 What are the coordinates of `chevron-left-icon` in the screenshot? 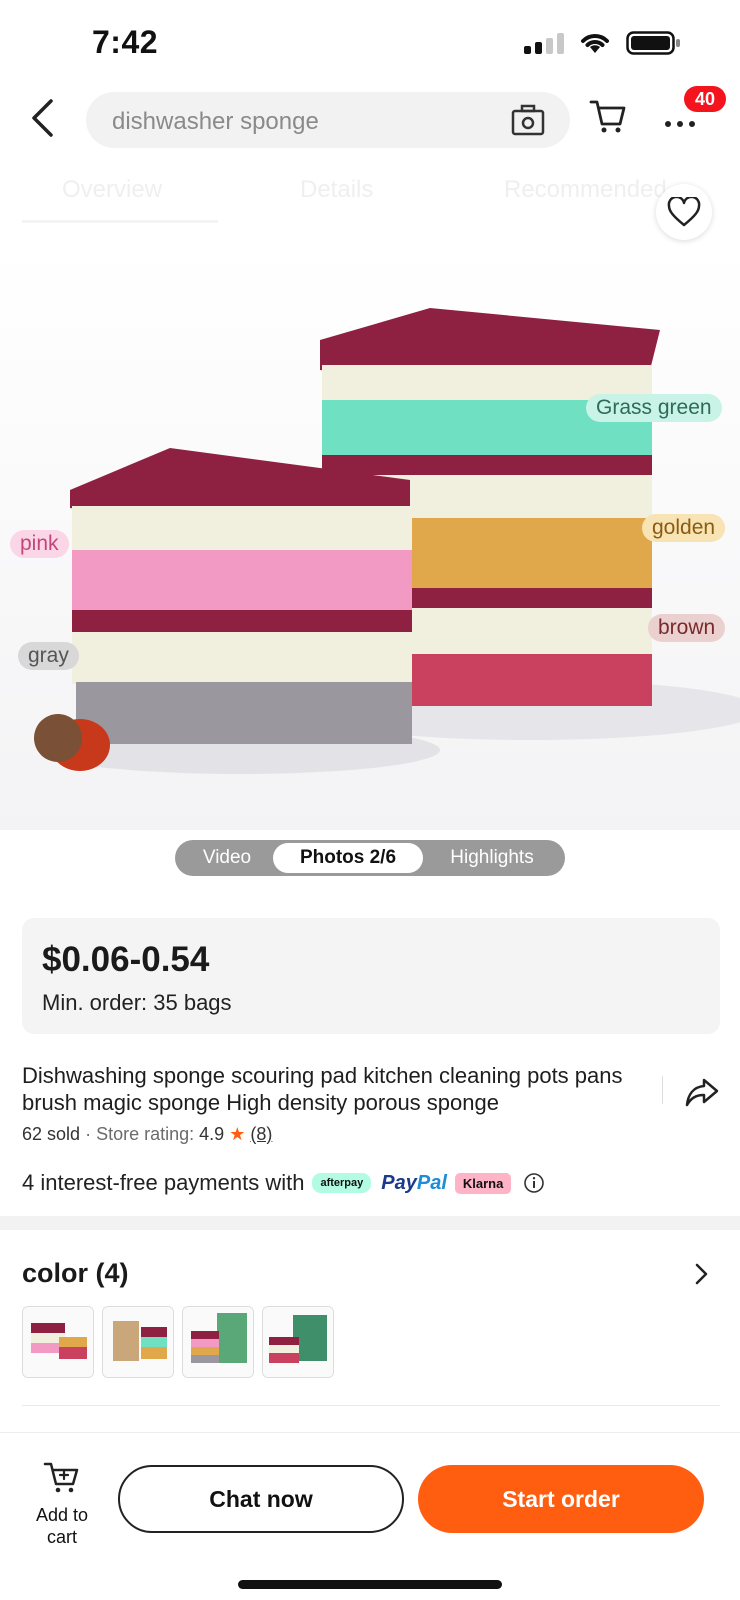 It's located at (42, 118).